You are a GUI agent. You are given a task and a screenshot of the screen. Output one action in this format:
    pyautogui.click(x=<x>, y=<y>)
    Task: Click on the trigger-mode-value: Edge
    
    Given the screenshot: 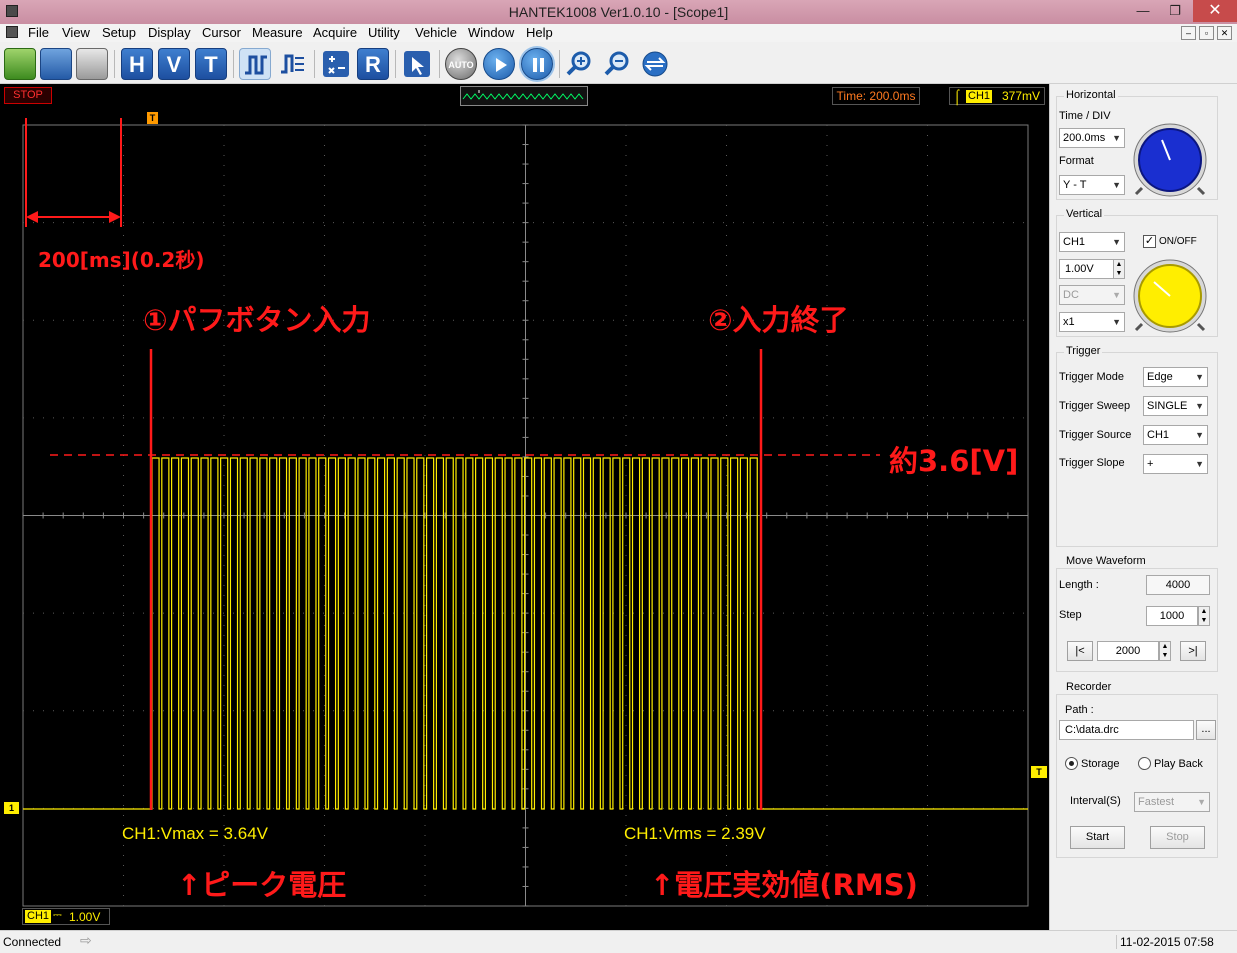 What is the action you would take?
    pyautogui.click(x=1160, y=377)
    